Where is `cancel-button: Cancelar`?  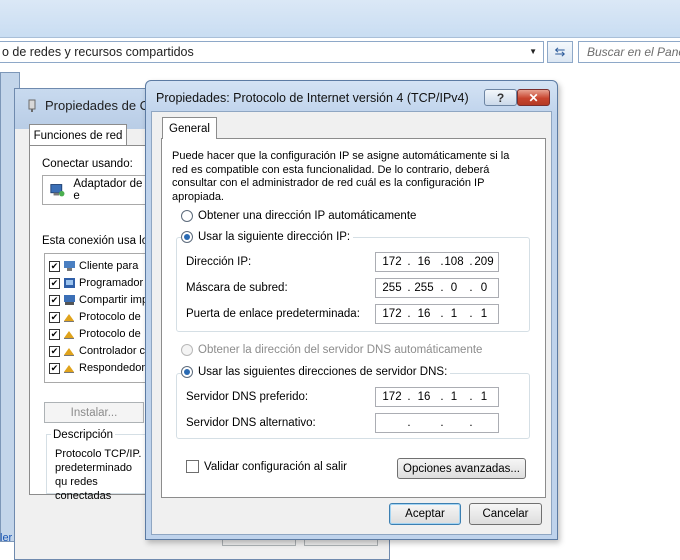 cancel-button: Cancelar is located at coordinates (505, 514).